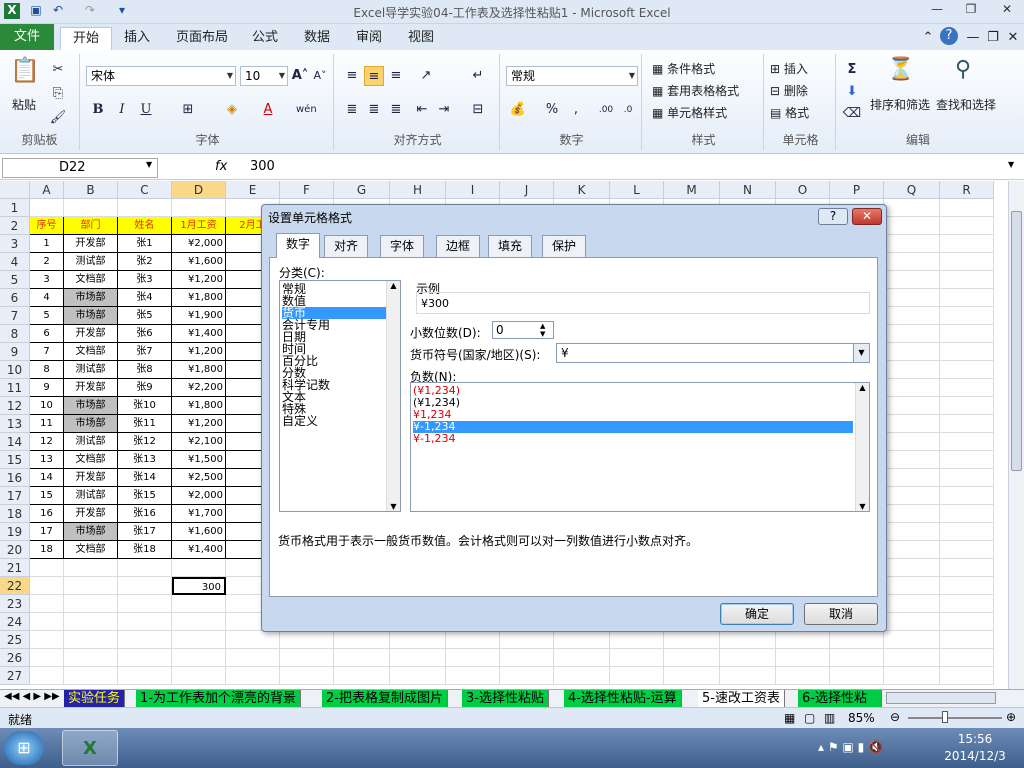 The image size is (1024, 768). Describe the element at coordinates (683, 68) in the screenshot. I see `conditional-format-button: ▦ 条件格式` at that location.